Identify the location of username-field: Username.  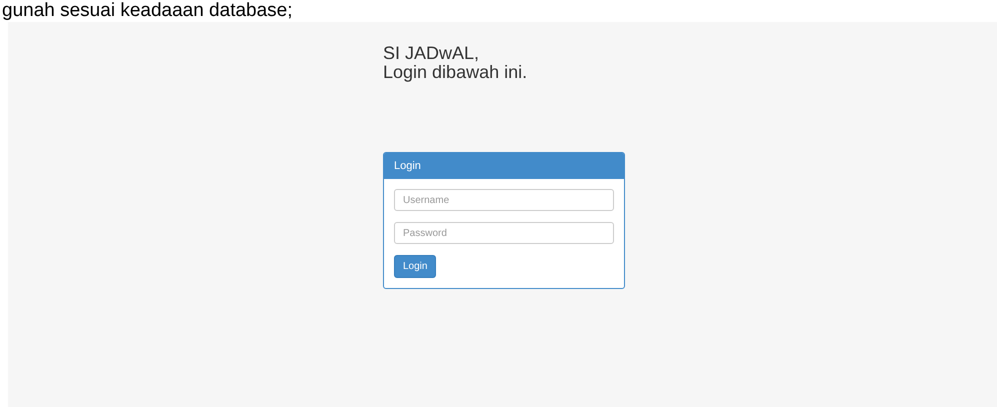
(504, 200).